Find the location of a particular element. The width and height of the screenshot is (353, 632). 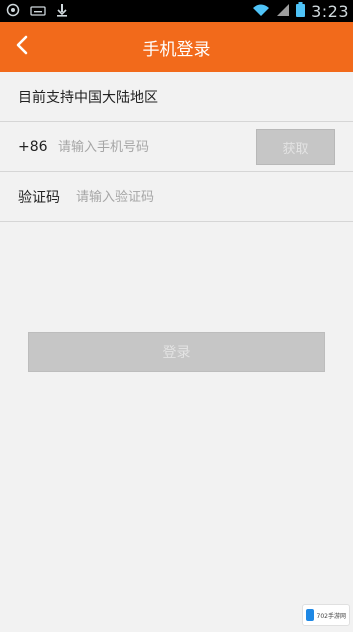

watermark-text: 702手游网 is located at coordinates (331, 616).